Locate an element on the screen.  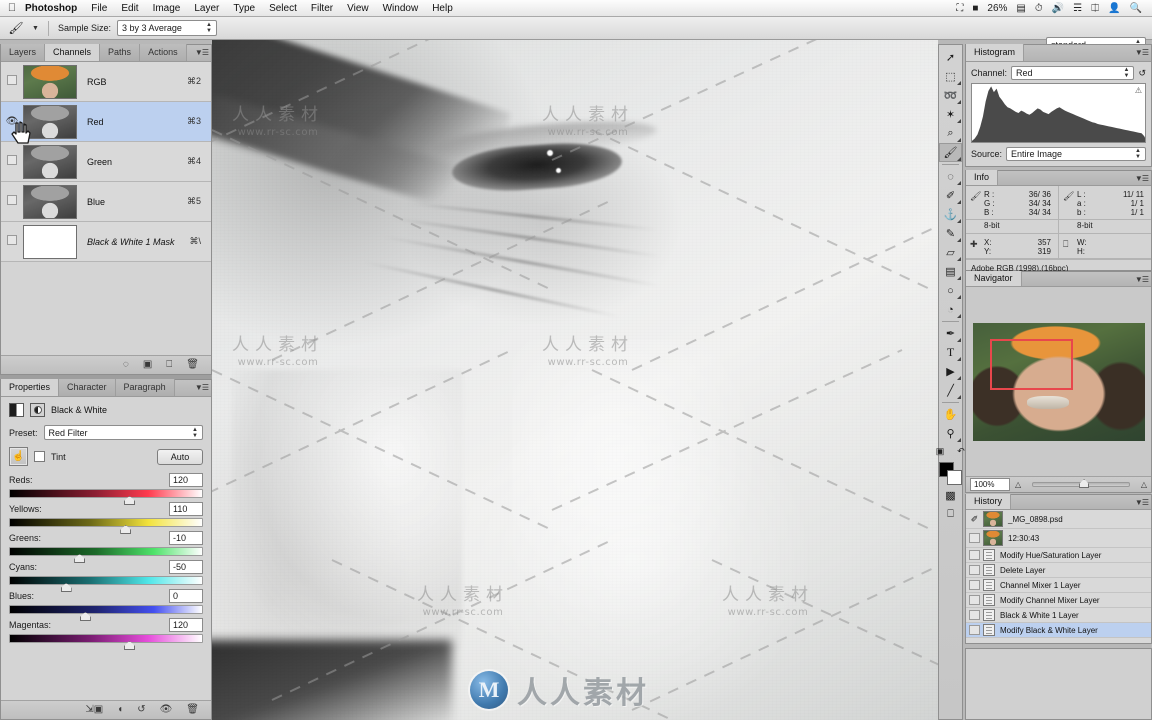
refresh-icon: ↺ is located at coordinates (1142, 73).